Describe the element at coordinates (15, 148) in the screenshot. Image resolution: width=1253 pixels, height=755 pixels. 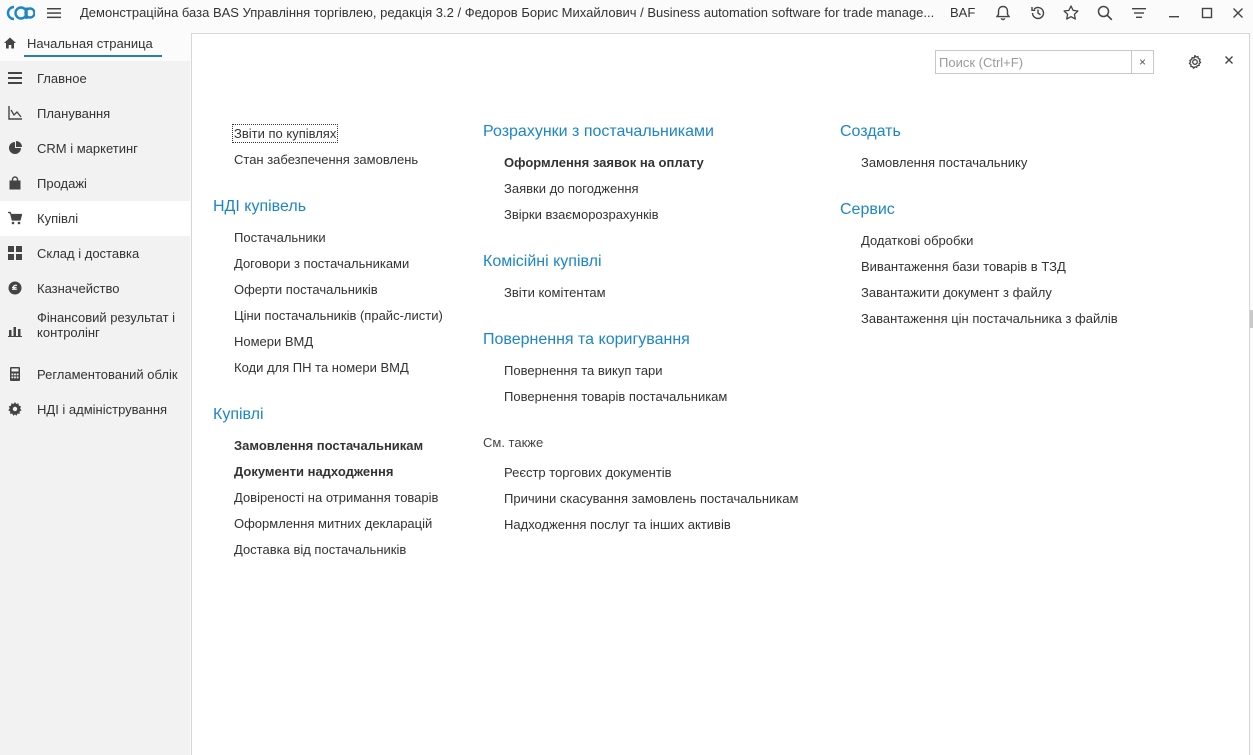
I see `pie-chart-icon` at that location.